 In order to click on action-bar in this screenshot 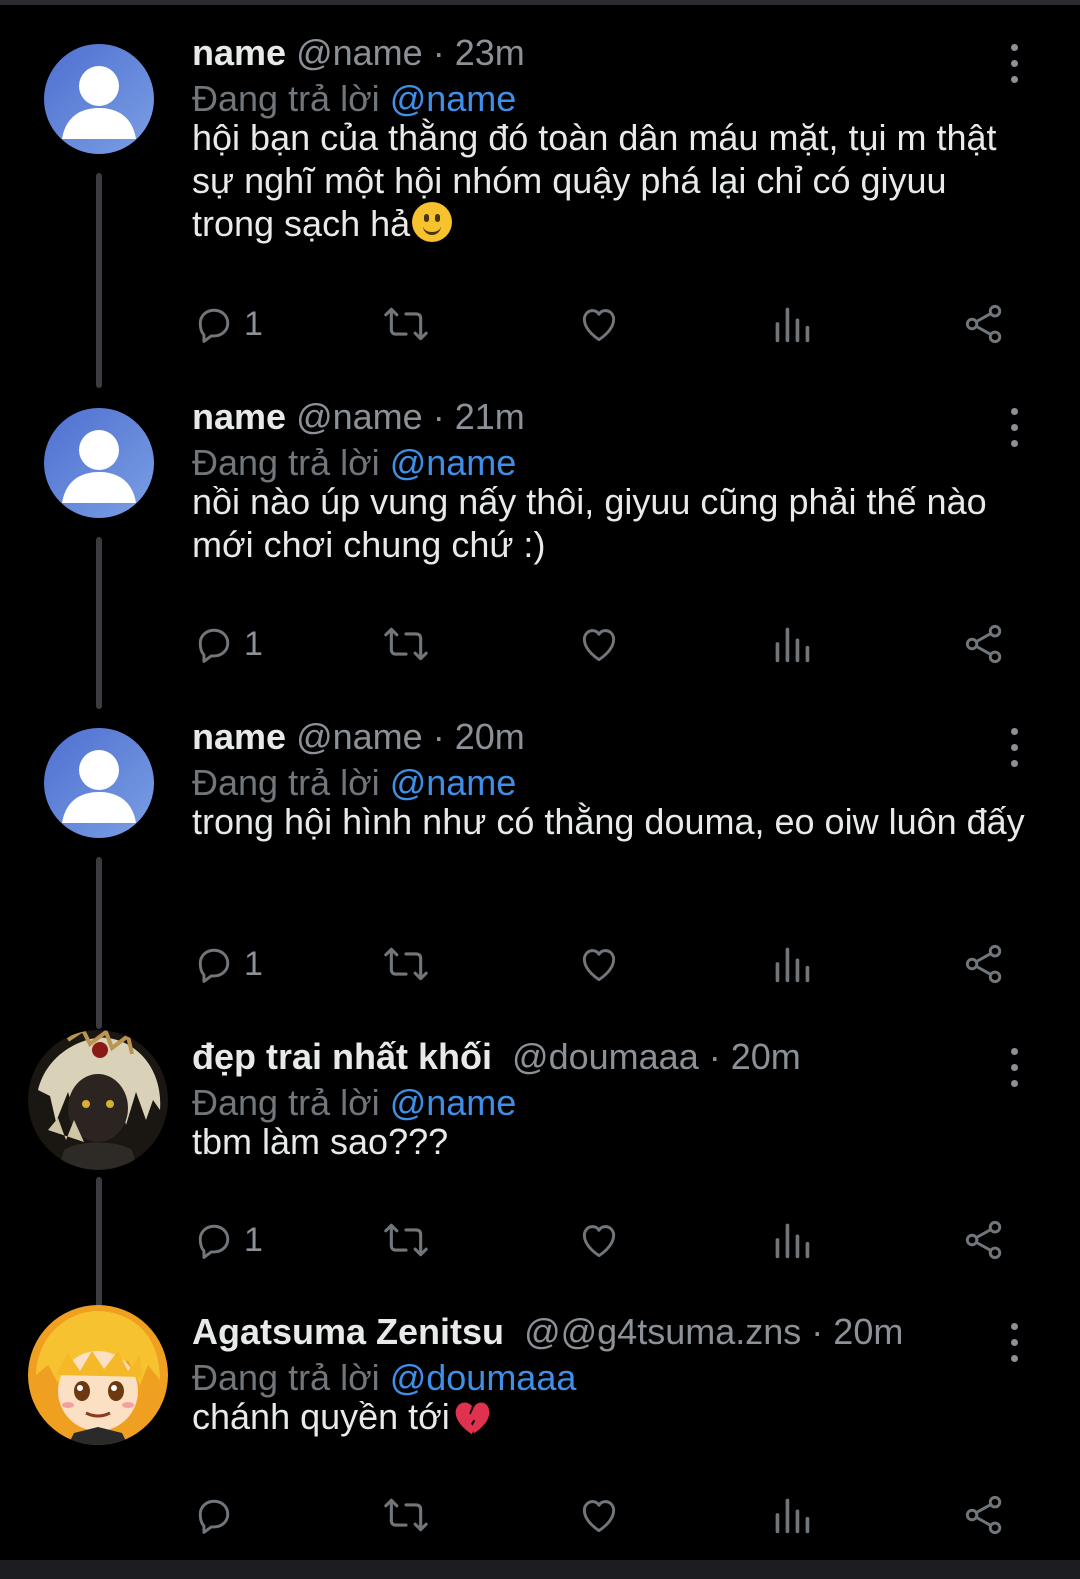, I will do `click(602, 1515)`.